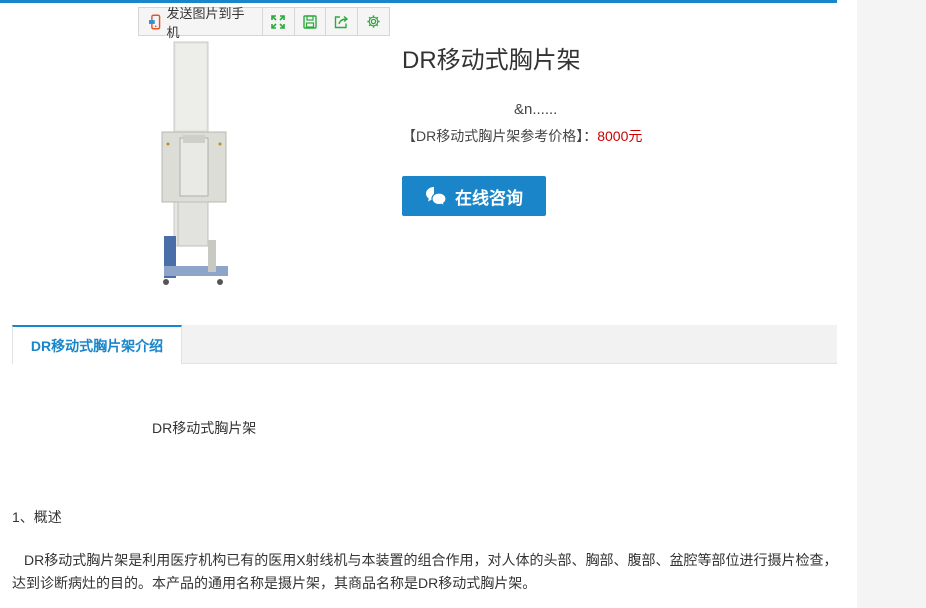  I want to click on price-line: 【DR移动式胸片架参考价格】：8000元, so click(522, 136).